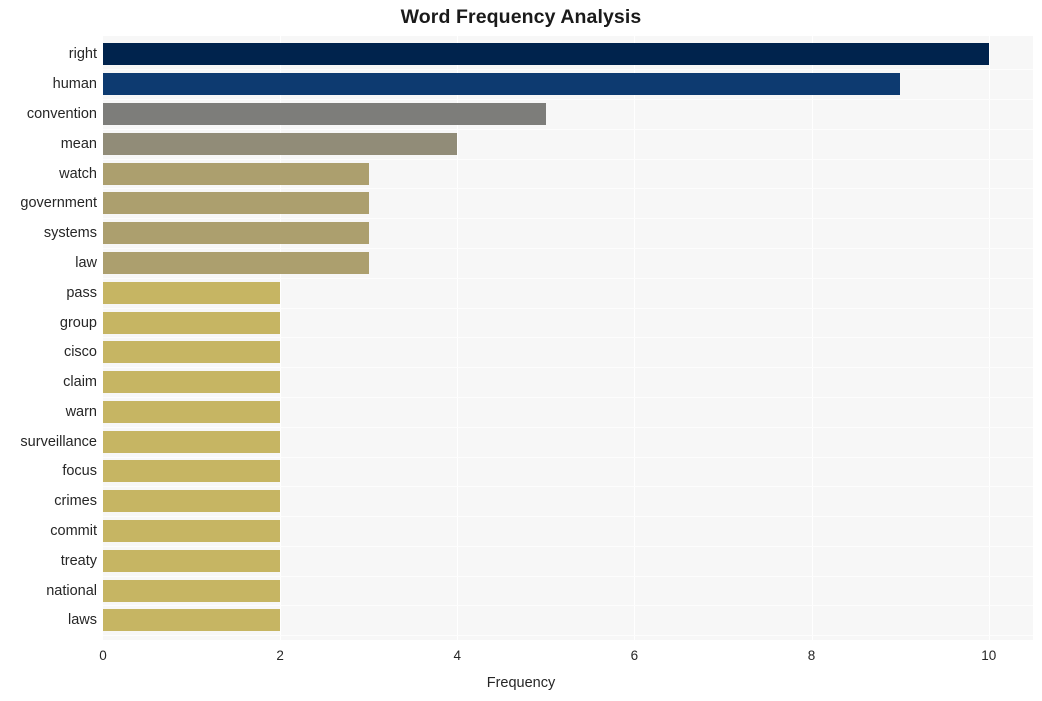 Image resolution: width=1042 pixels, height=701 pixels. I want to click on y-tick-label-commit: commit, so click(73, 530).